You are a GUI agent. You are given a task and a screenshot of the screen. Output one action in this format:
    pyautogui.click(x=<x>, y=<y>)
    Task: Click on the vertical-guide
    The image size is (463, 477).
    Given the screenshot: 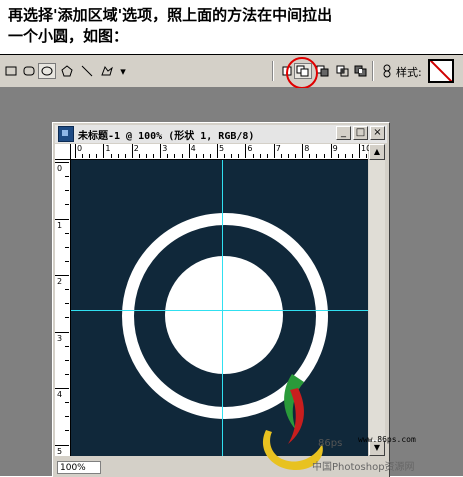 What is the action you would take?
    pyautogui.click(x=222, y=308)
    